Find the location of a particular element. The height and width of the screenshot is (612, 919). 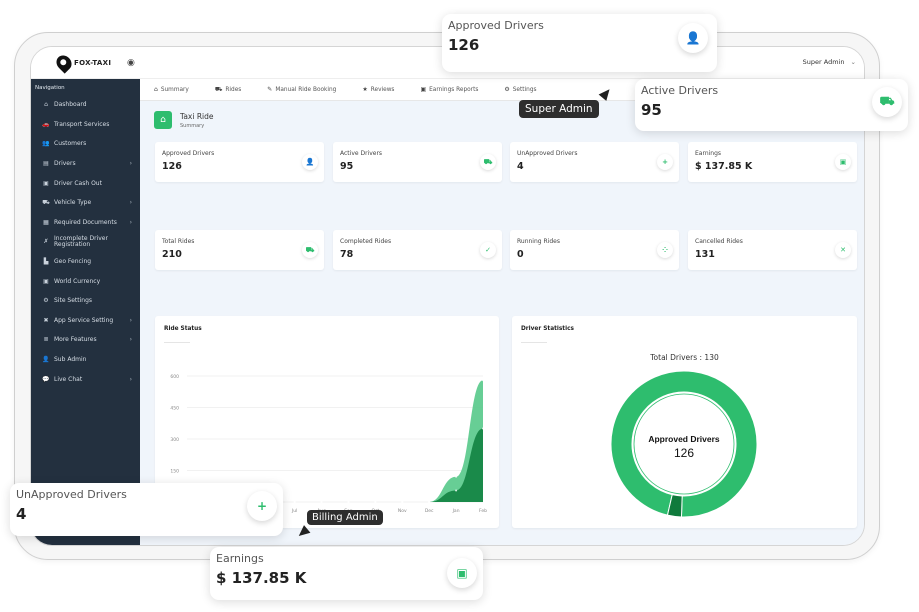

page-title: Taxi Ride is located at coordinates (197, 116).